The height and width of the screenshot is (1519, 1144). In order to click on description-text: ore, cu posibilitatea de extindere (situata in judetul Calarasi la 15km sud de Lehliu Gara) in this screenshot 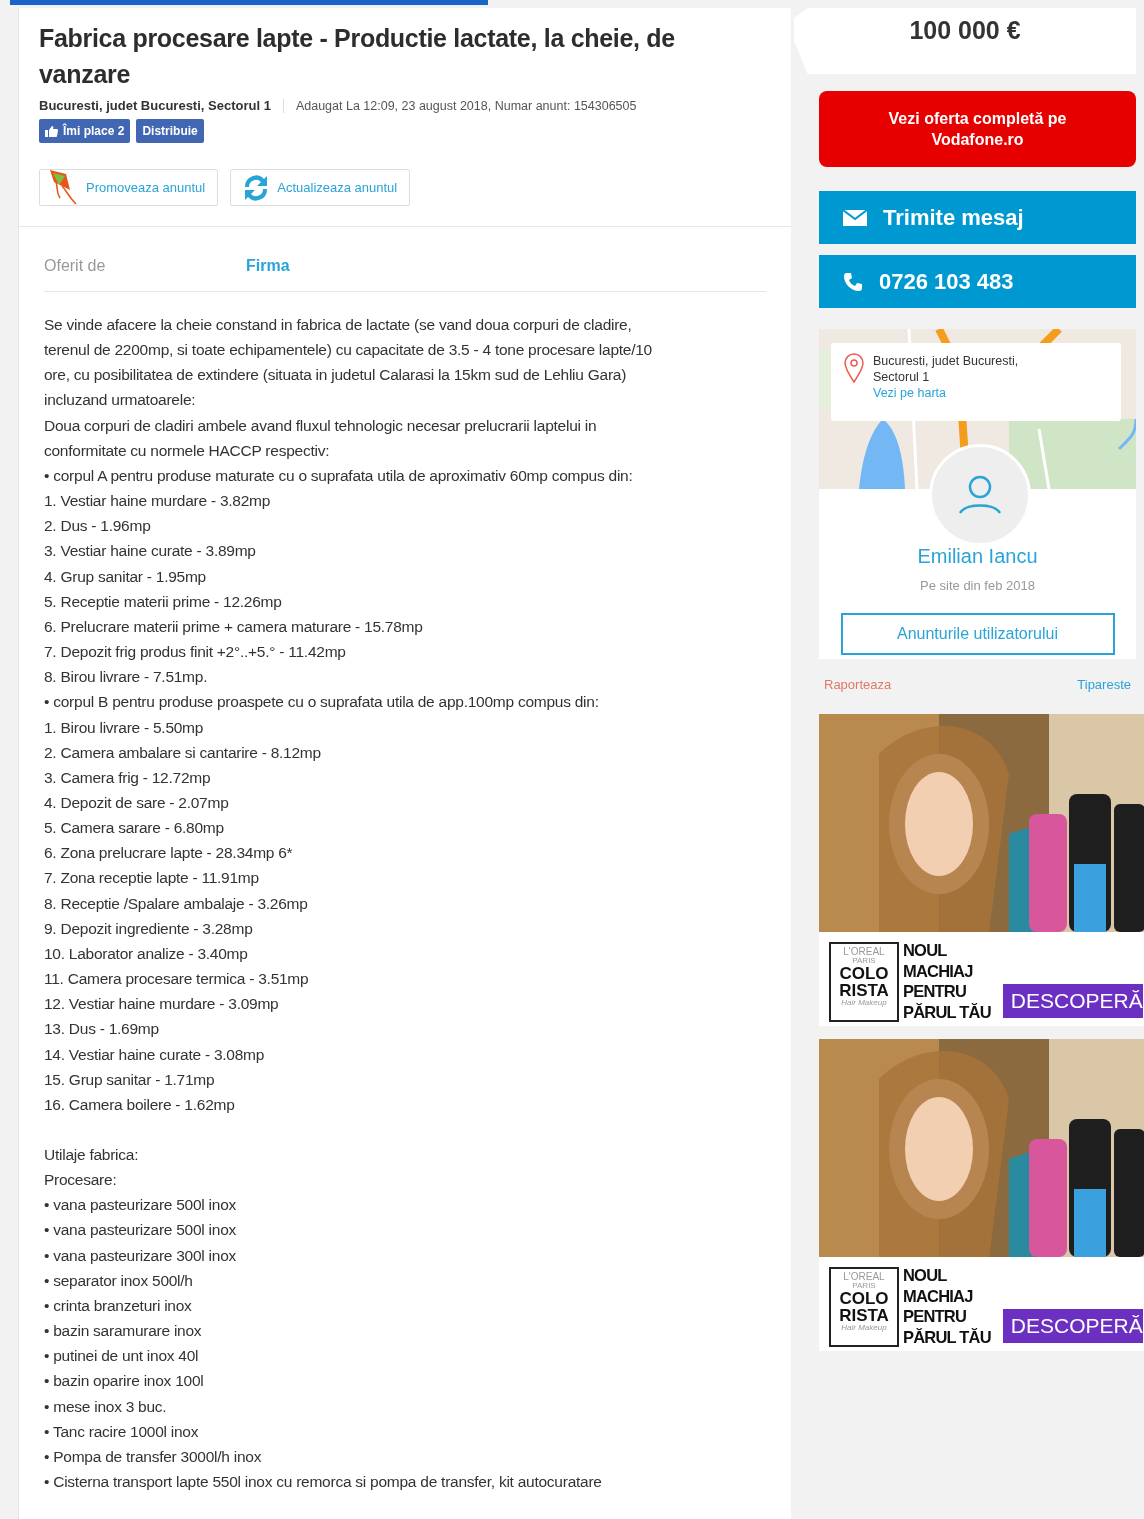, I will do `click(336, 375)`.